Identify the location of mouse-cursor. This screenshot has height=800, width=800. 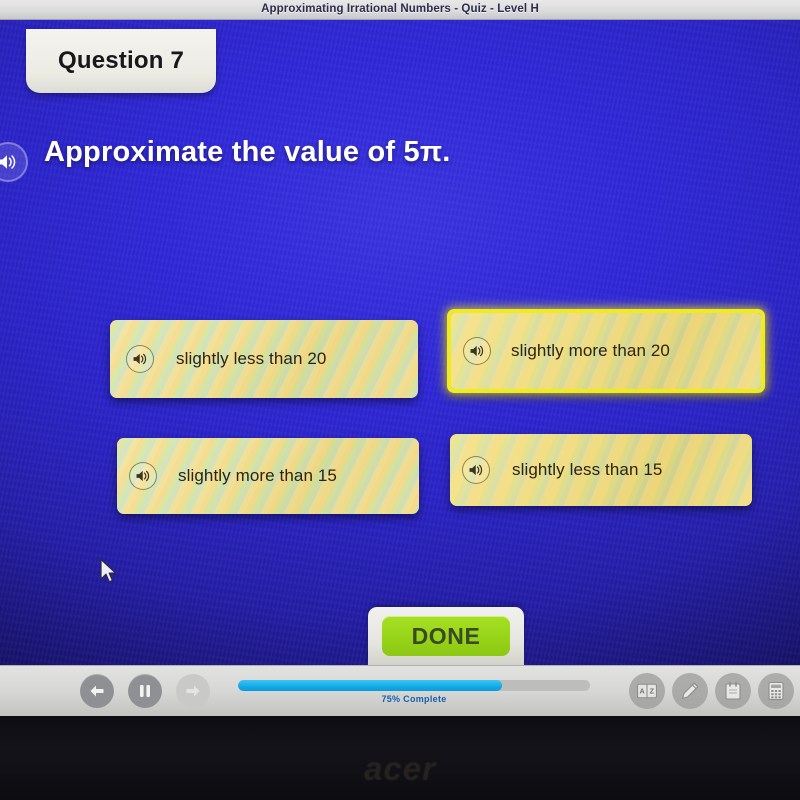
(109, 574).